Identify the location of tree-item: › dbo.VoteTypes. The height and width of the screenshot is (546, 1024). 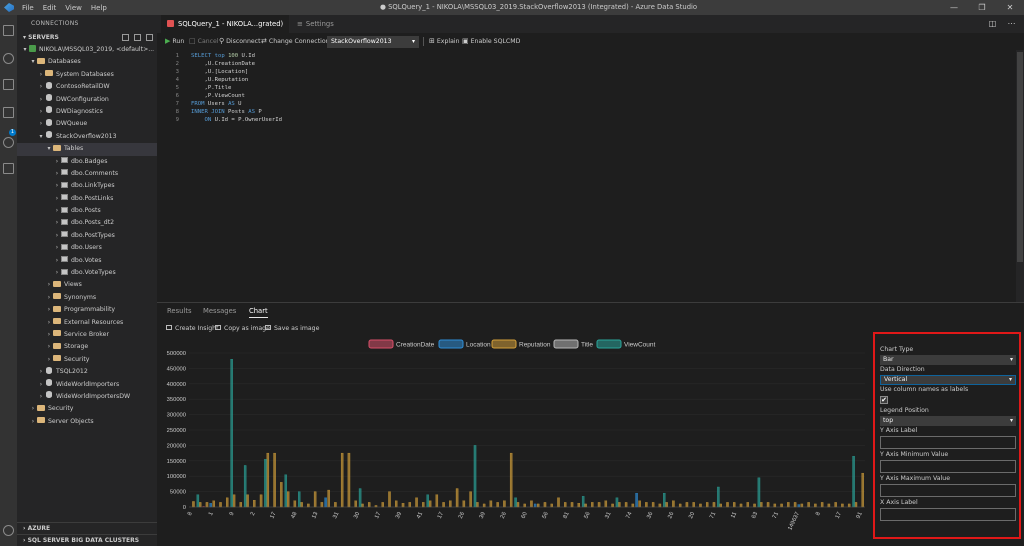
(87, 273).